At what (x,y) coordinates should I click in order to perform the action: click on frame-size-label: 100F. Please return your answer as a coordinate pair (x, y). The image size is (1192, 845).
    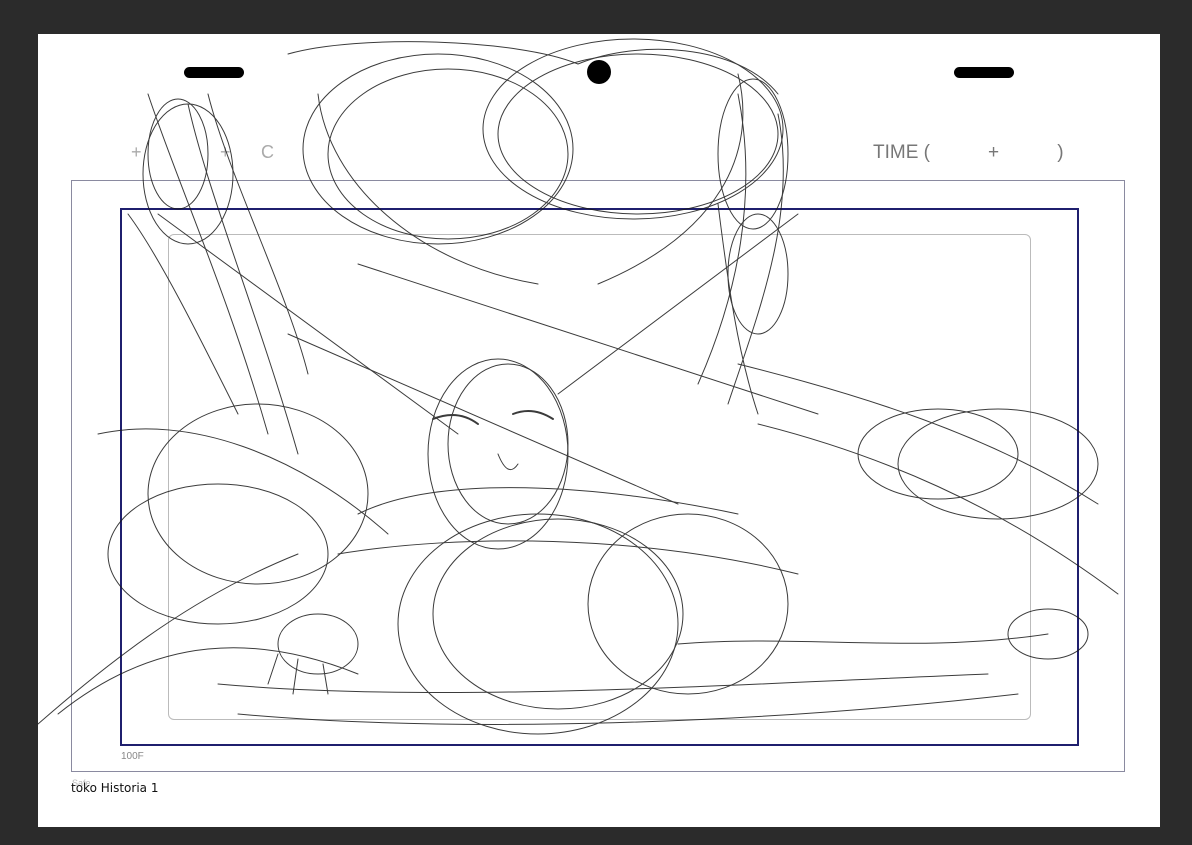
    Looking at the image, I should click on (132, 756).